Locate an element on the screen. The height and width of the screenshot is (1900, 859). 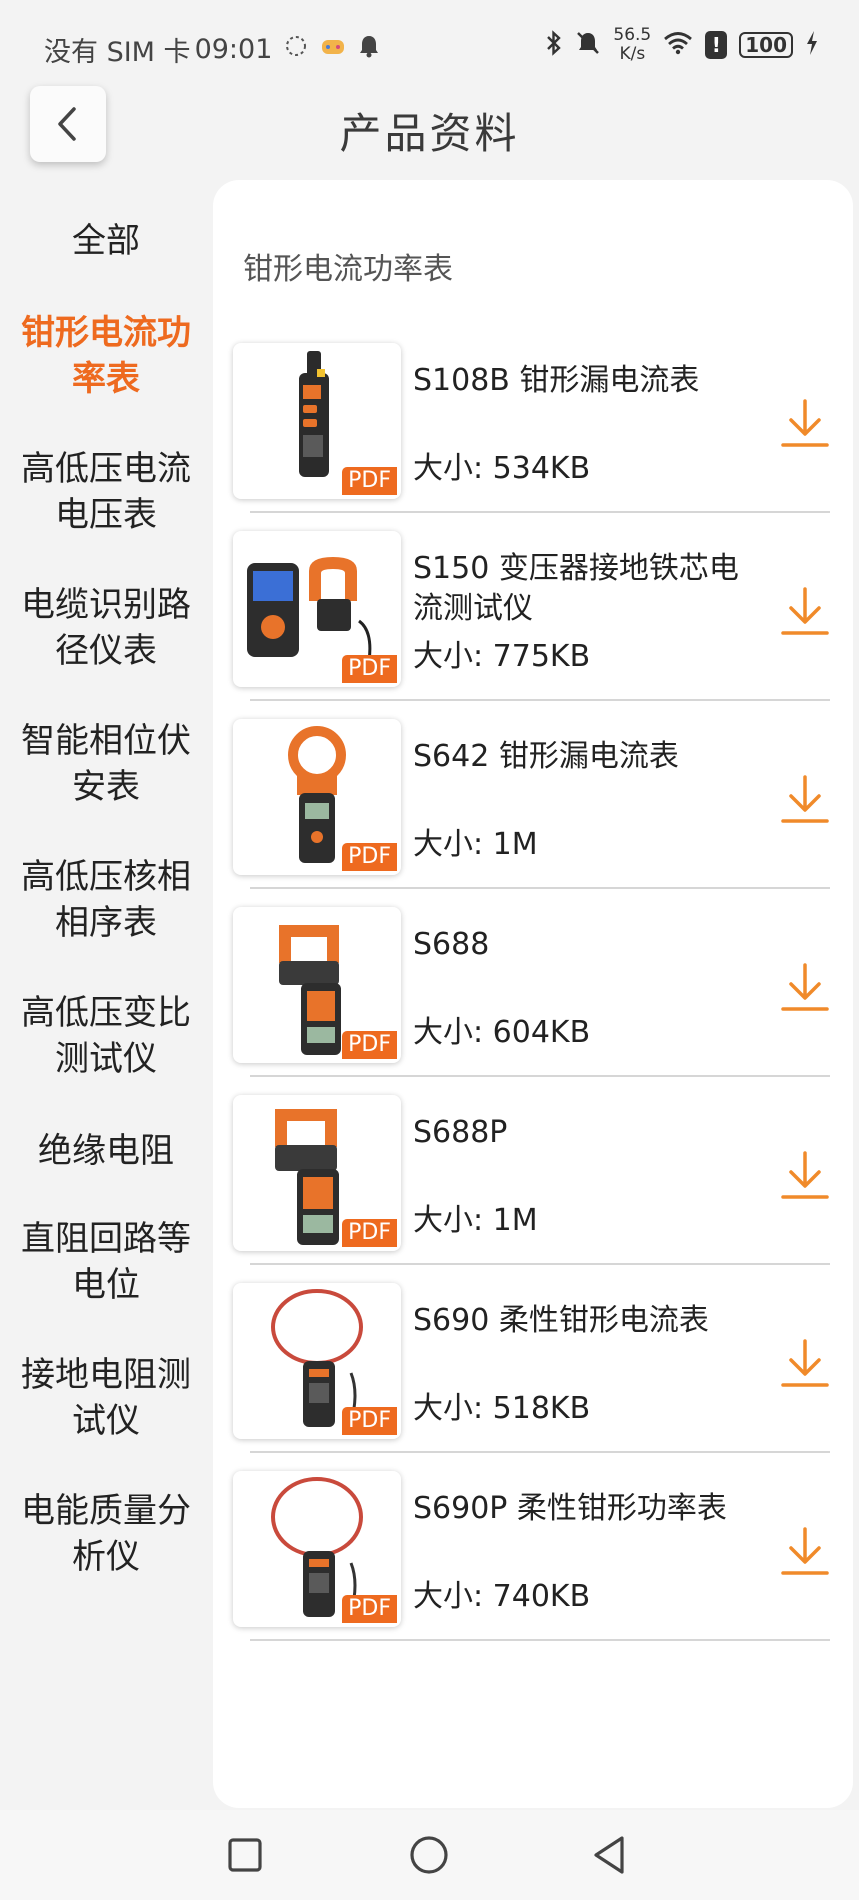
net-speed-unit: K/s is located at coordinates (632, 54).